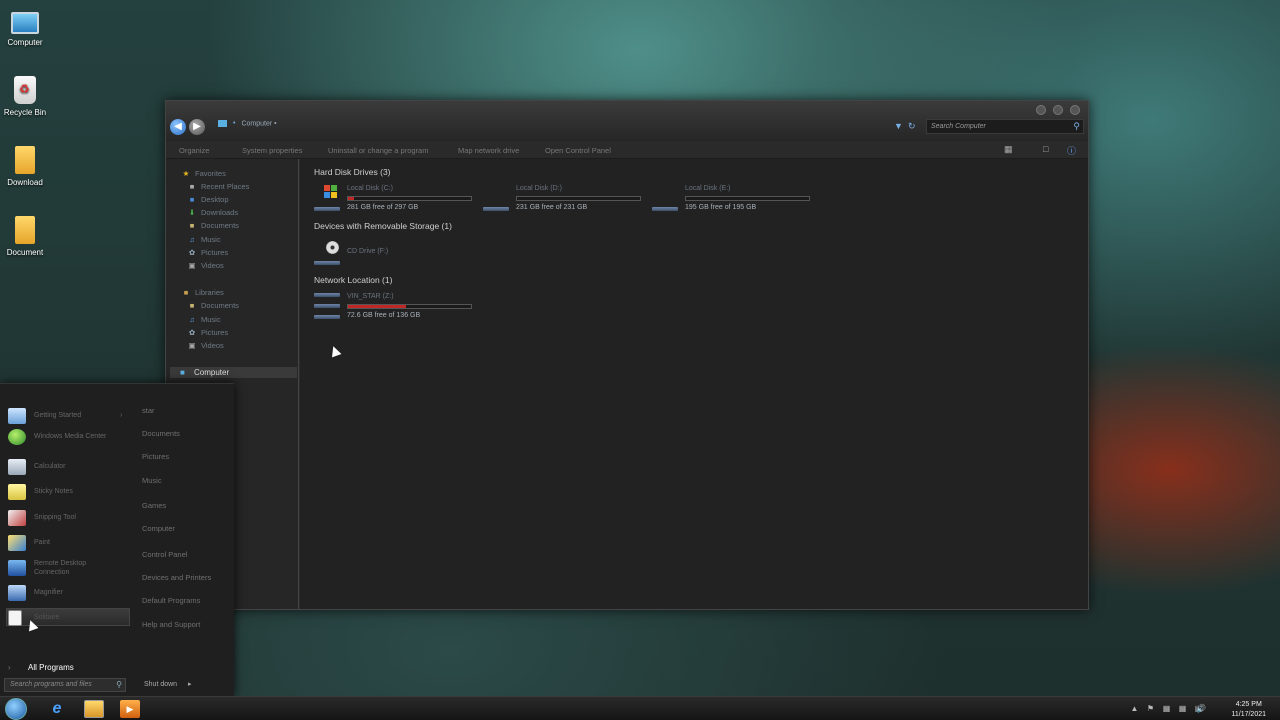  What do you see at coordinates (16, 709) in the screenshot?
I see `start-button` at bounding box center [16, 709].